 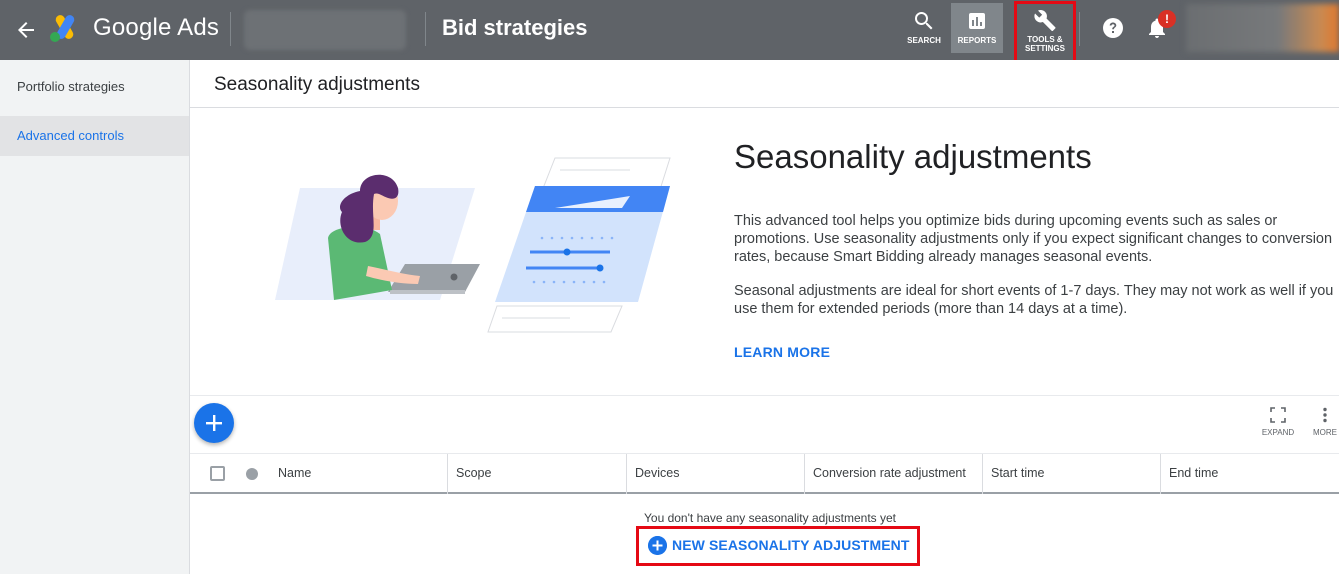 I want to click on column-header-end-time: End time, so click(x=1249, y=474).